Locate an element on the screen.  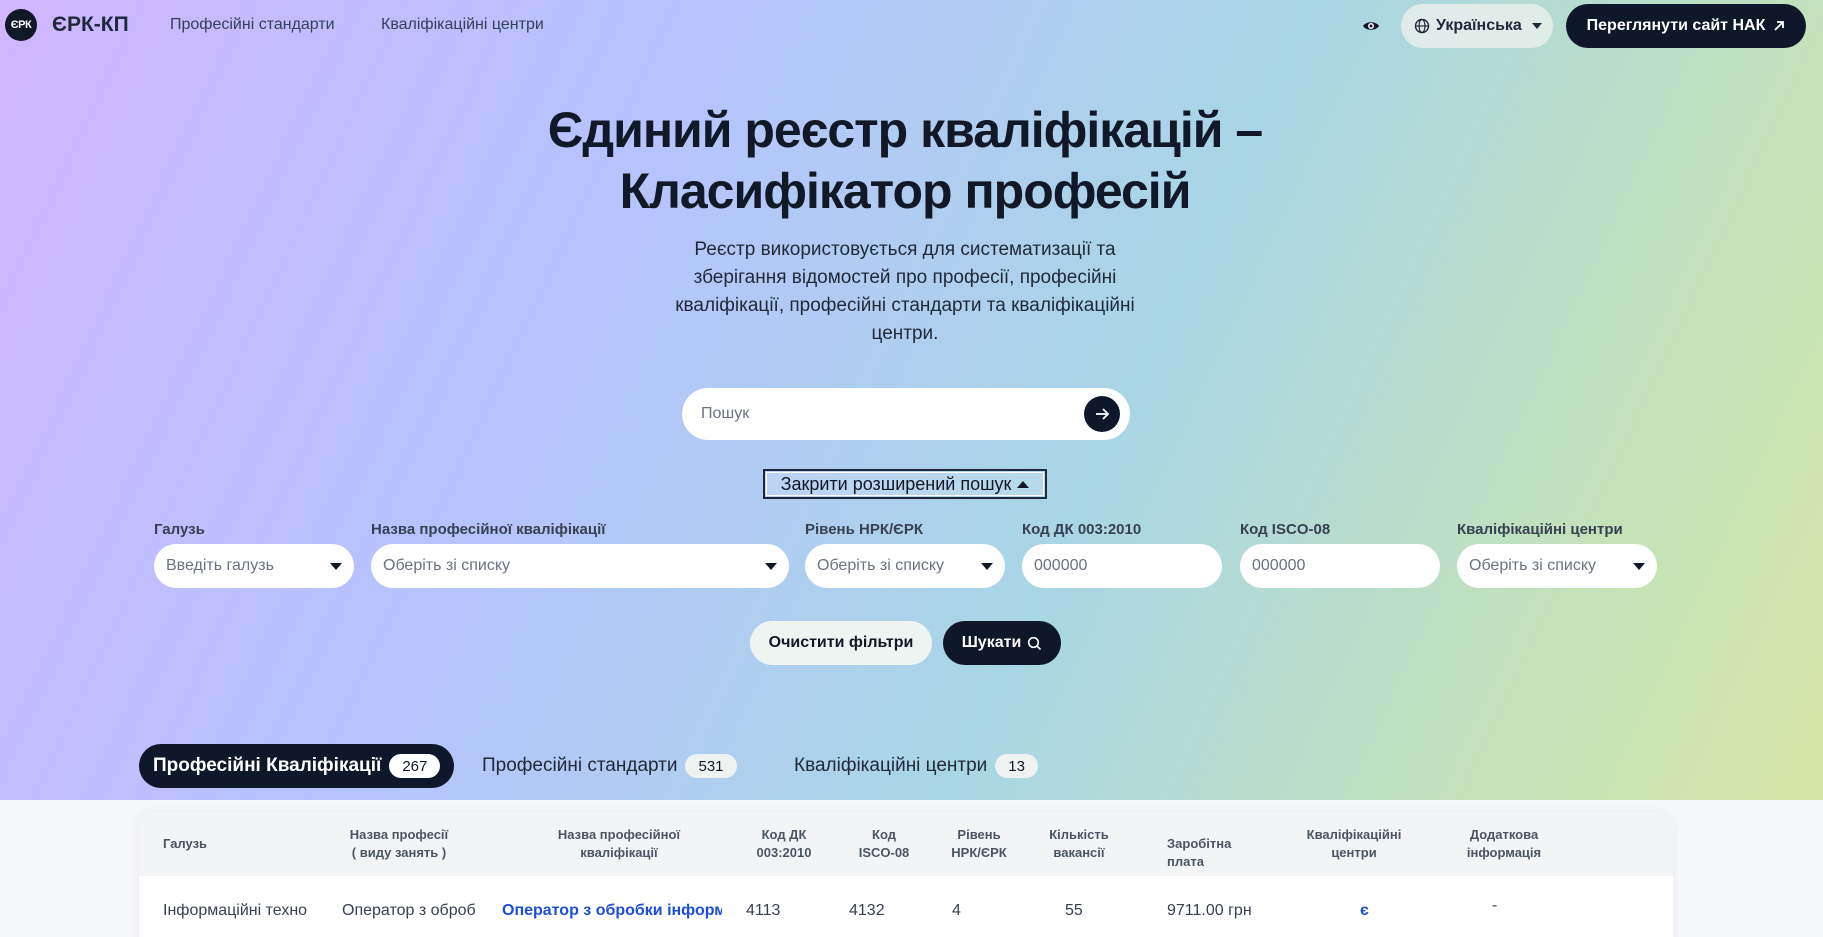
column-header-qualification-centers: Кваліфікаційні центри is located at coordinates (1354, 843).